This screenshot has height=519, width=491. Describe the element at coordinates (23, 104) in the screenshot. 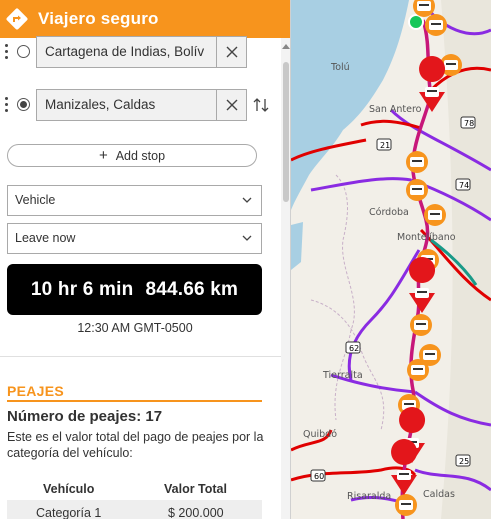

I see `stop-radio-destination` at that location.